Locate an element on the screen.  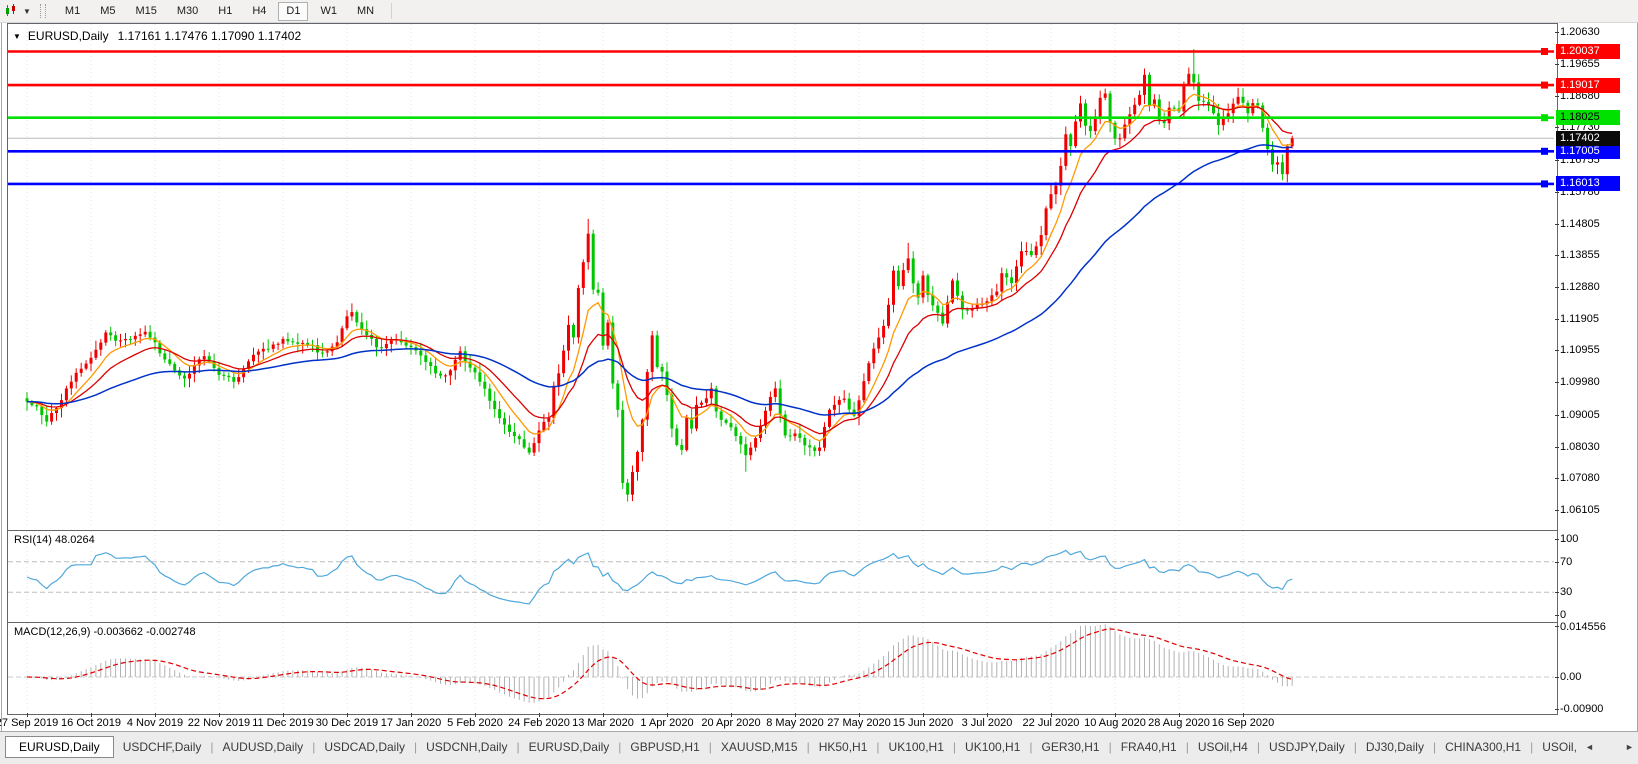
timeframe-button-m30: M30 is located at coordinates (187, 11).